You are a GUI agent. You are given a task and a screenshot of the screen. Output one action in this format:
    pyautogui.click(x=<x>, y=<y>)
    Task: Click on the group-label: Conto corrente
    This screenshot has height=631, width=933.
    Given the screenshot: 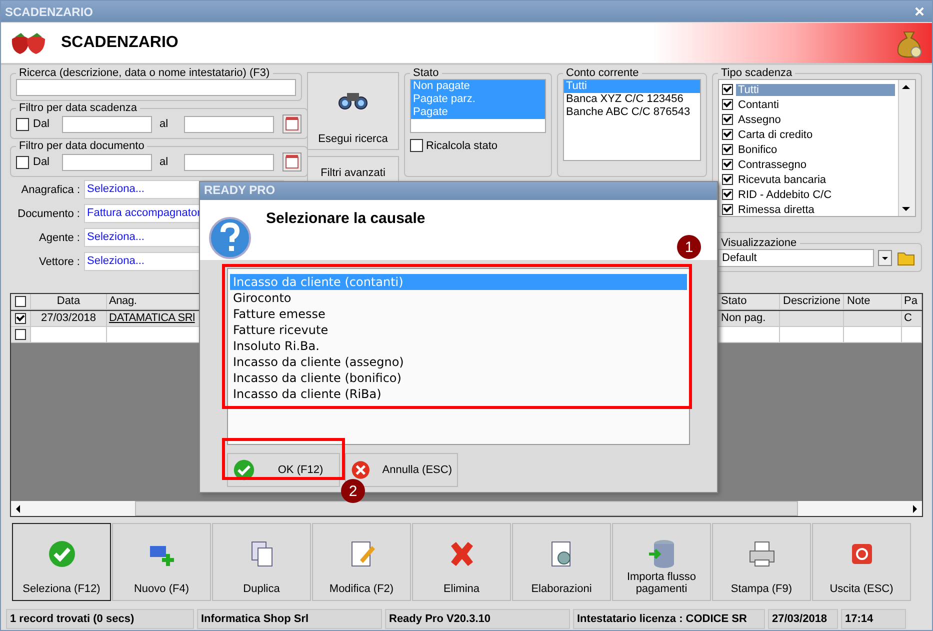 What is the action you would take?
    pyautogui.click(x=602, y=73)
    